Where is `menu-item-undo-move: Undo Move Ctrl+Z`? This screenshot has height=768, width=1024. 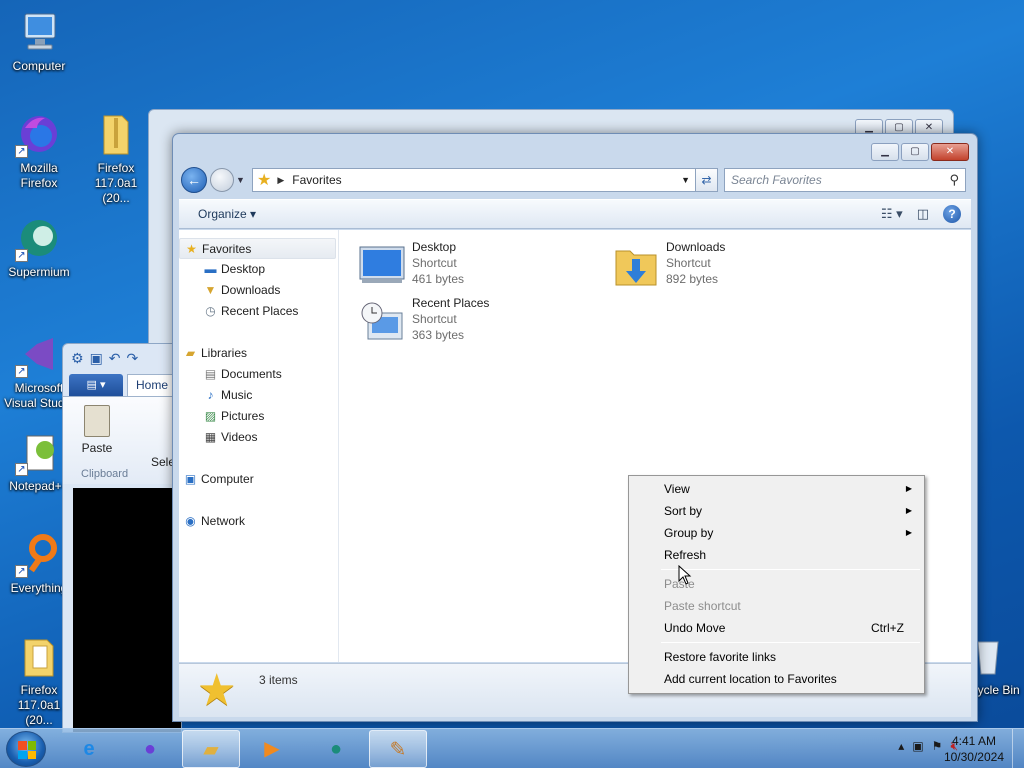
menu-item-undo-move: Undo Move Ctrl+Z is located at coordinates (776, 628).